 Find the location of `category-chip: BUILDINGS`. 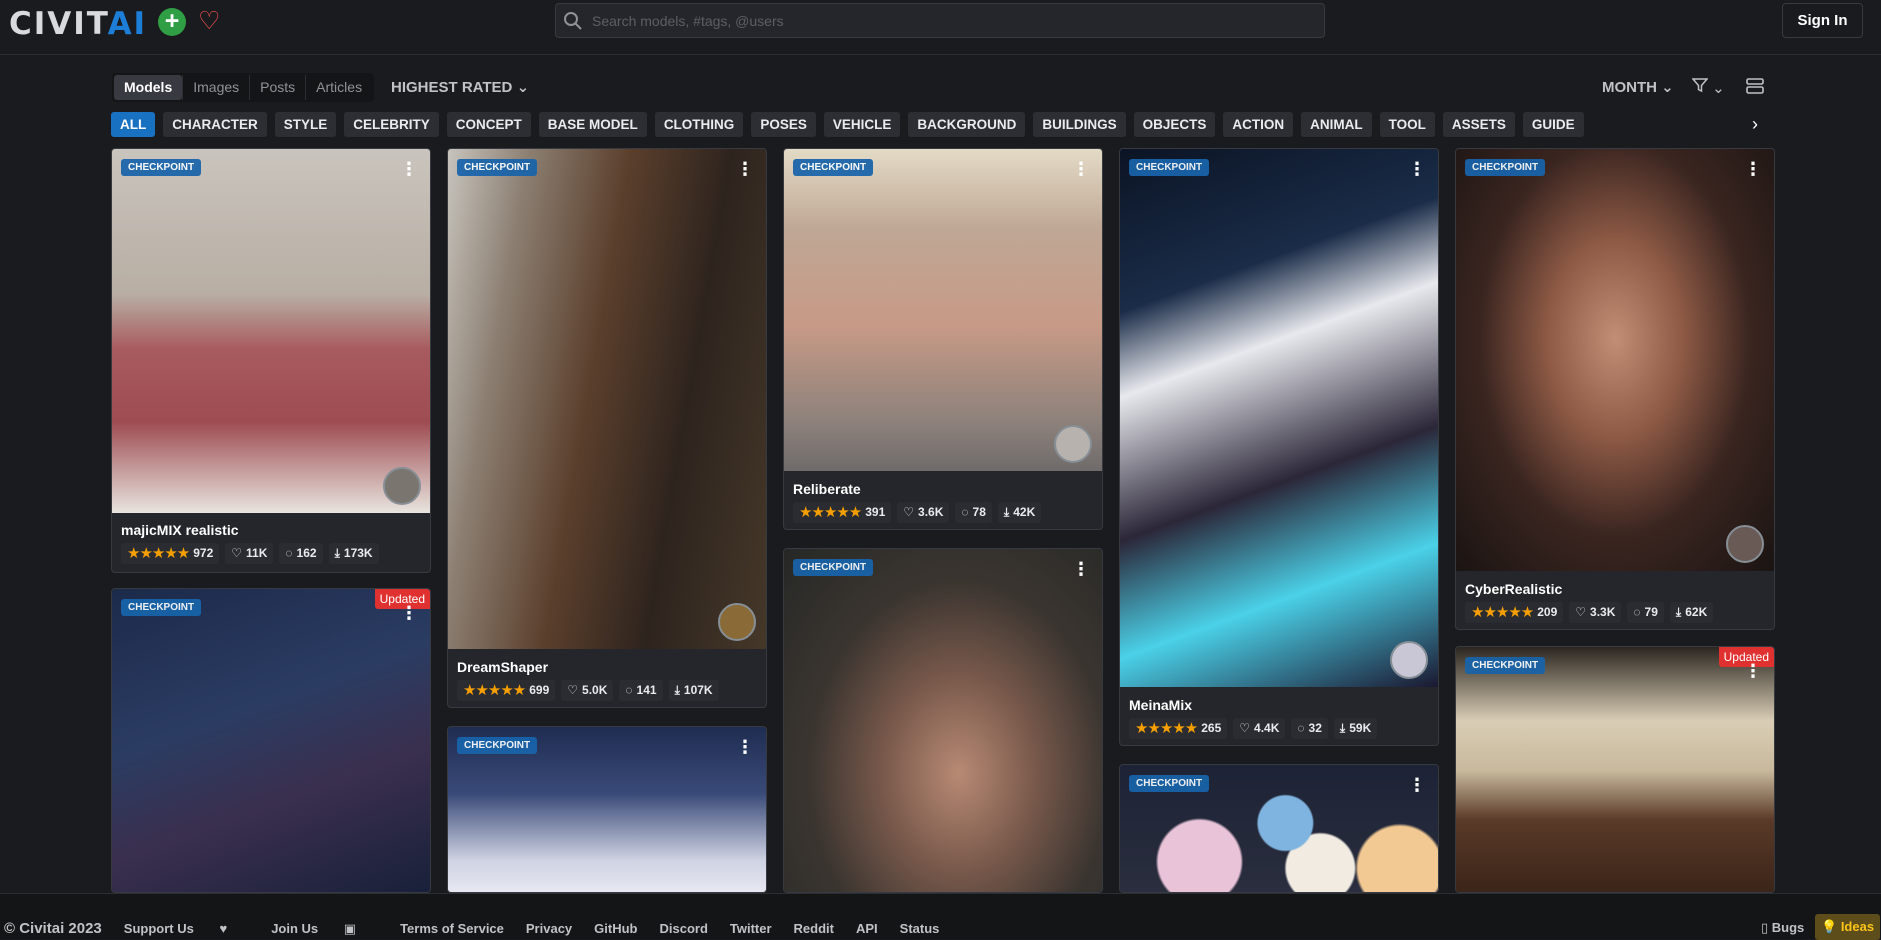

category-chip: BUILDINGS is located at coordinates (1079, 124).